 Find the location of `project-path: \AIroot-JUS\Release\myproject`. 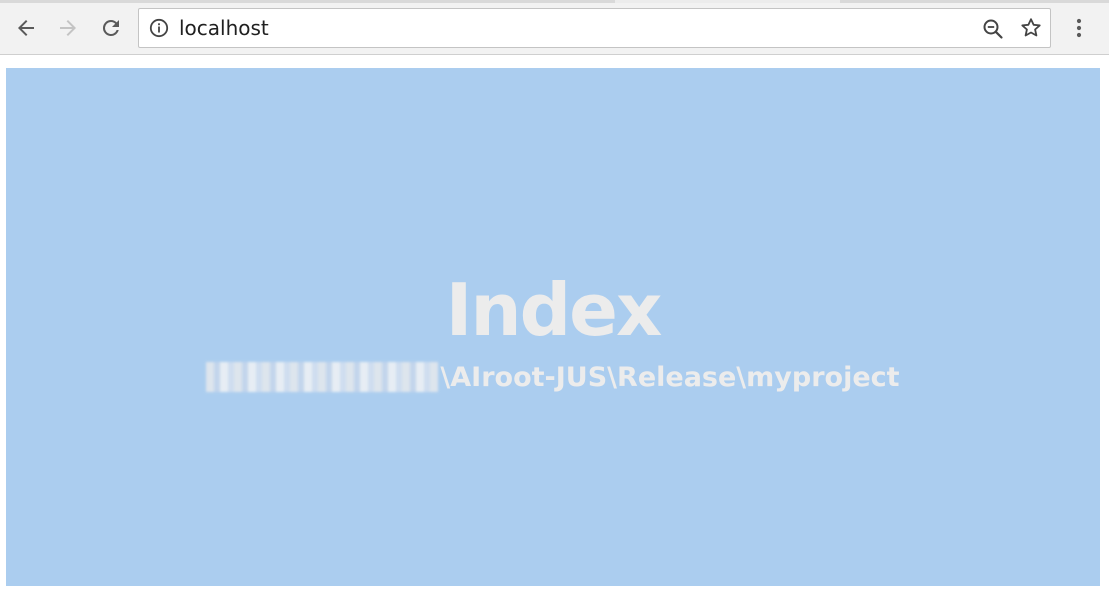

project-path: \AIroot-JUS\Release\myproject is located at coordinates (553, 378).